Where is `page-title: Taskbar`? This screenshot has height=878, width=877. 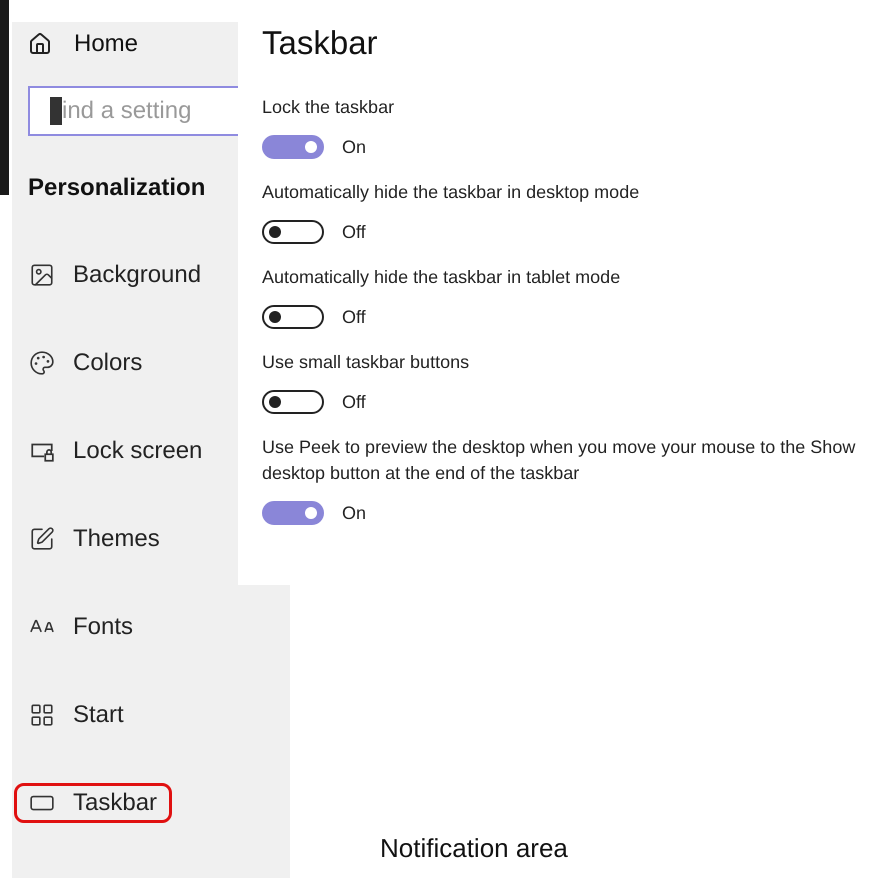 page-title: Taskbar is located at coordinates (320, 43).